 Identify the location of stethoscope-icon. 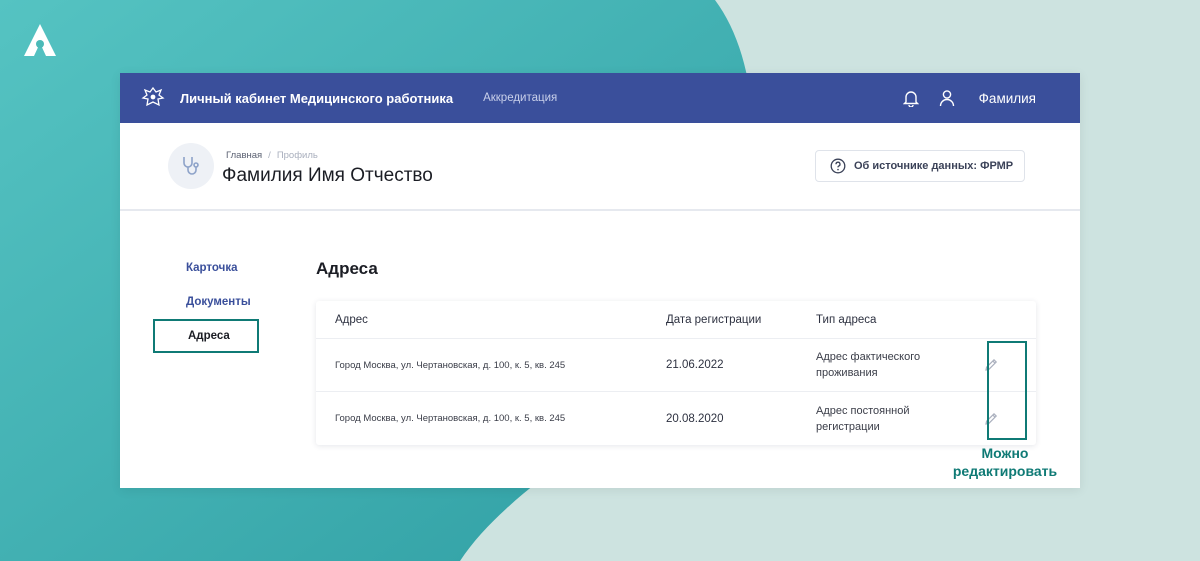
(191, 166).